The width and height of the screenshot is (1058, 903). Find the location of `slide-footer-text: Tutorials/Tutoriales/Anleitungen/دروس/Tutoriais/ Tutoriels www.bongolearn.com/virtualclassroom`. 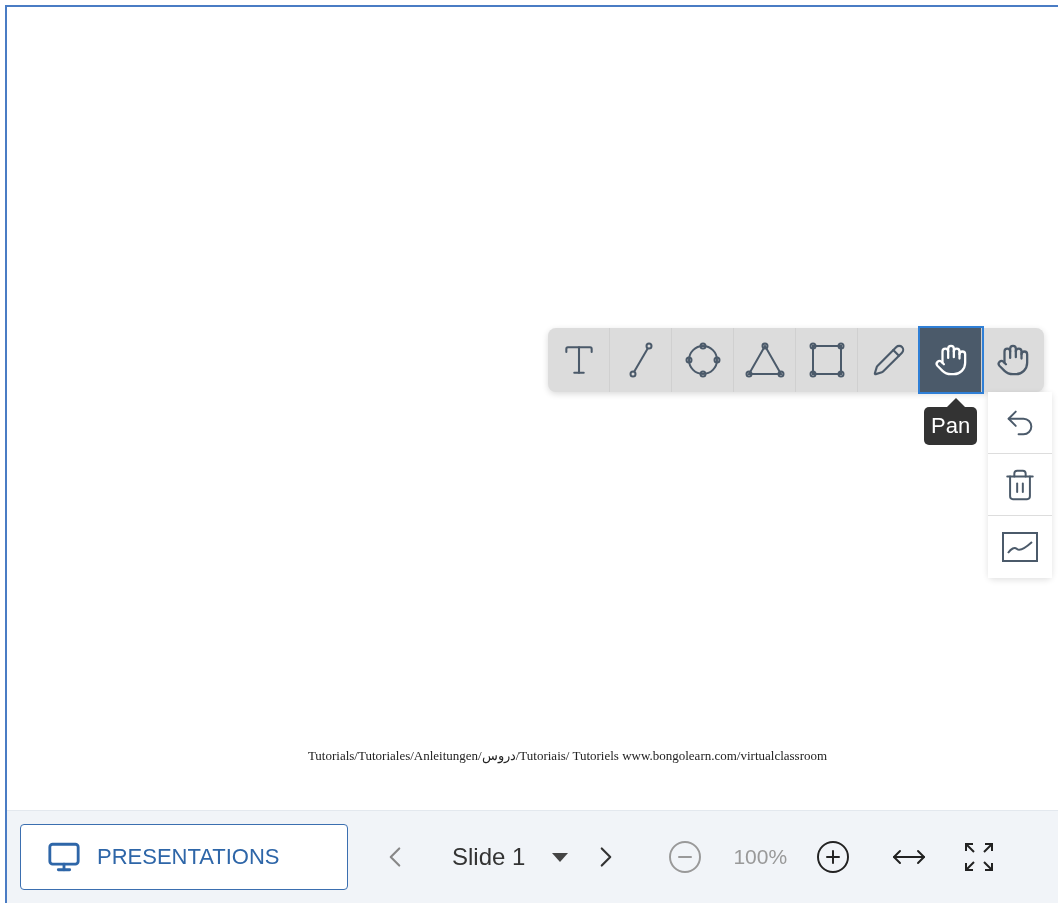

slide-footer-text: Tutorials/Tutoriales/Anleitungen/دروس/Tutoriais/ Tutoriels www.bongolearn.com/virtualclassroom is located at coordinates (567, 756).